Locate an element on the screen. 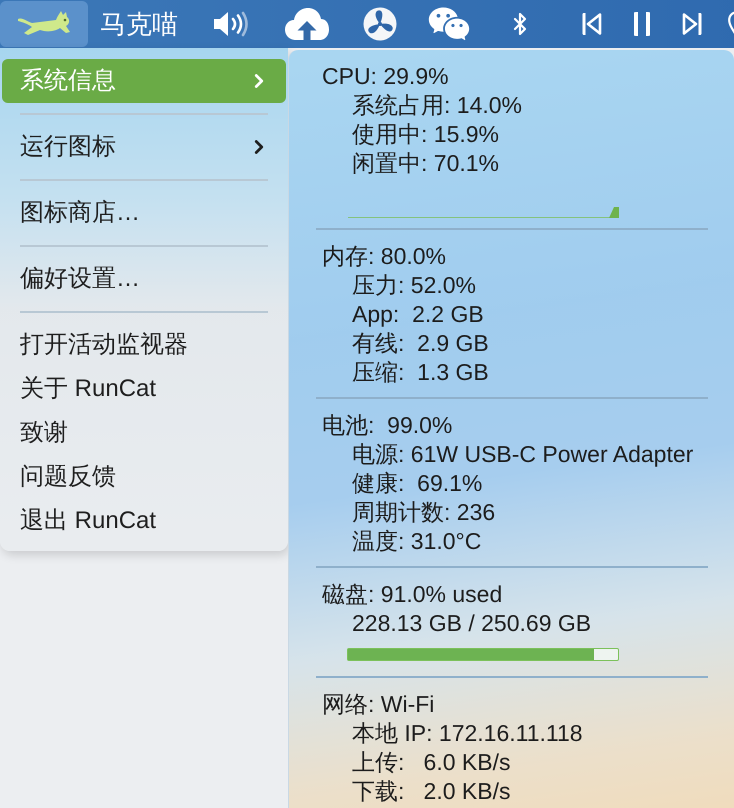  next-track-icon is located at coordinates (692, 24).